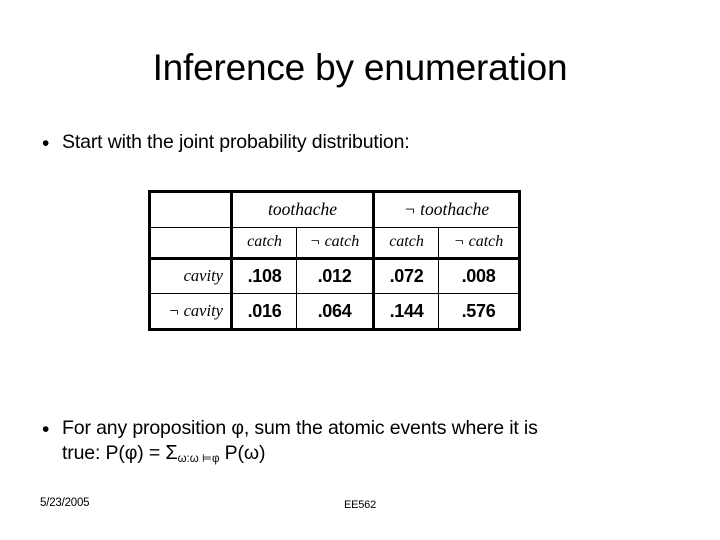 Image resolution: width=720 pixels, height=540 pixels. Describe the element at coordinates (447, 209) in the screenshot. I see `header-not-toothache: ¬ toothache` at that location.